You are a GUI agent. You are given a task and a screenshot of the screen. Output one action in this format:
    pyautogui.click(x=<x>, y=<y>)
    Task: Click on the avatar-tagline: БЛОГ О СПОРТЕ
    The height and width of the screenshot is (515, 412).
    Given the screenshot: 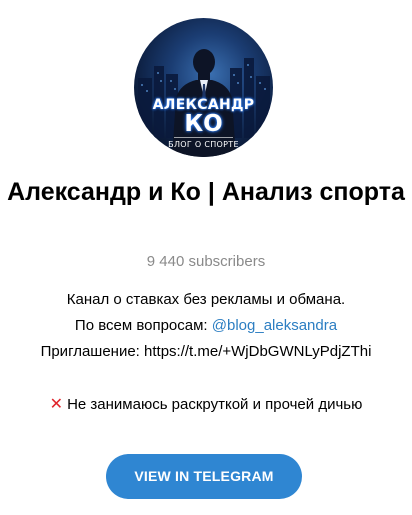 What is the action you would take?
    pyautogui.click(x=203, y=144)
    